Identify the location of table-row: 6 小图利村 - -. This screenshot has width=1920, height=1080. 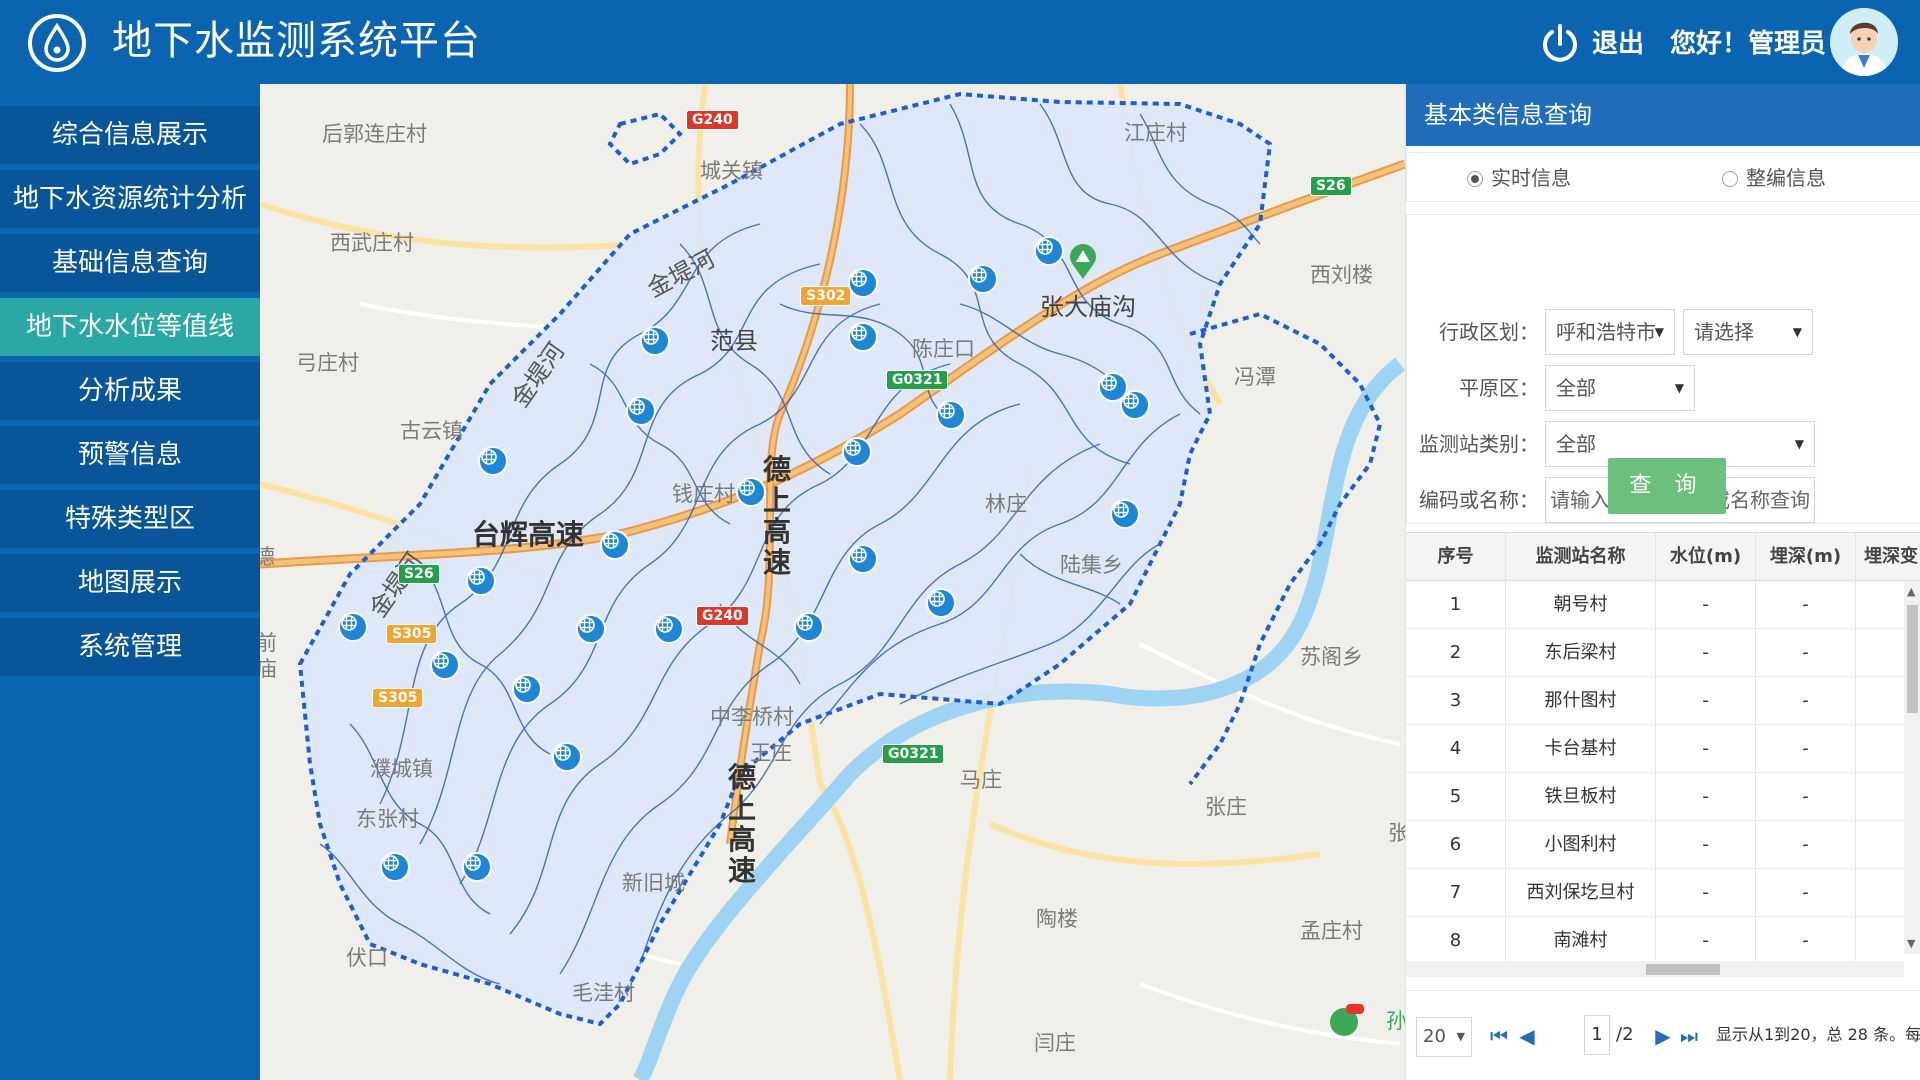
(1655, 845).